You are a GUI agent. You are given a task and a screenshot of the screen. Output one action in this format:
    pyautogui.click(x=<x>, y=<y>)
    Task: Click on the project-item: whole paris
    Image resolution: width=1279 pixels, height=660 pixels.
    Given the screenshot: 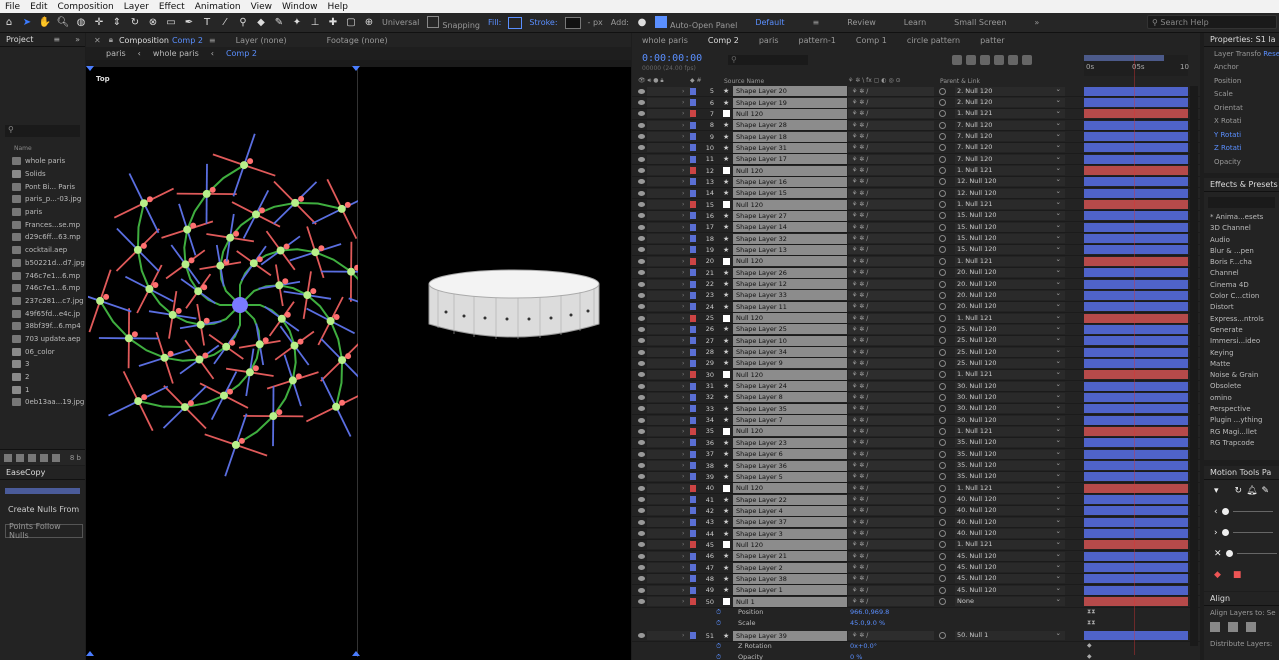 What is the action you would take?
    pyautogui.click(x=42, y=161)
    